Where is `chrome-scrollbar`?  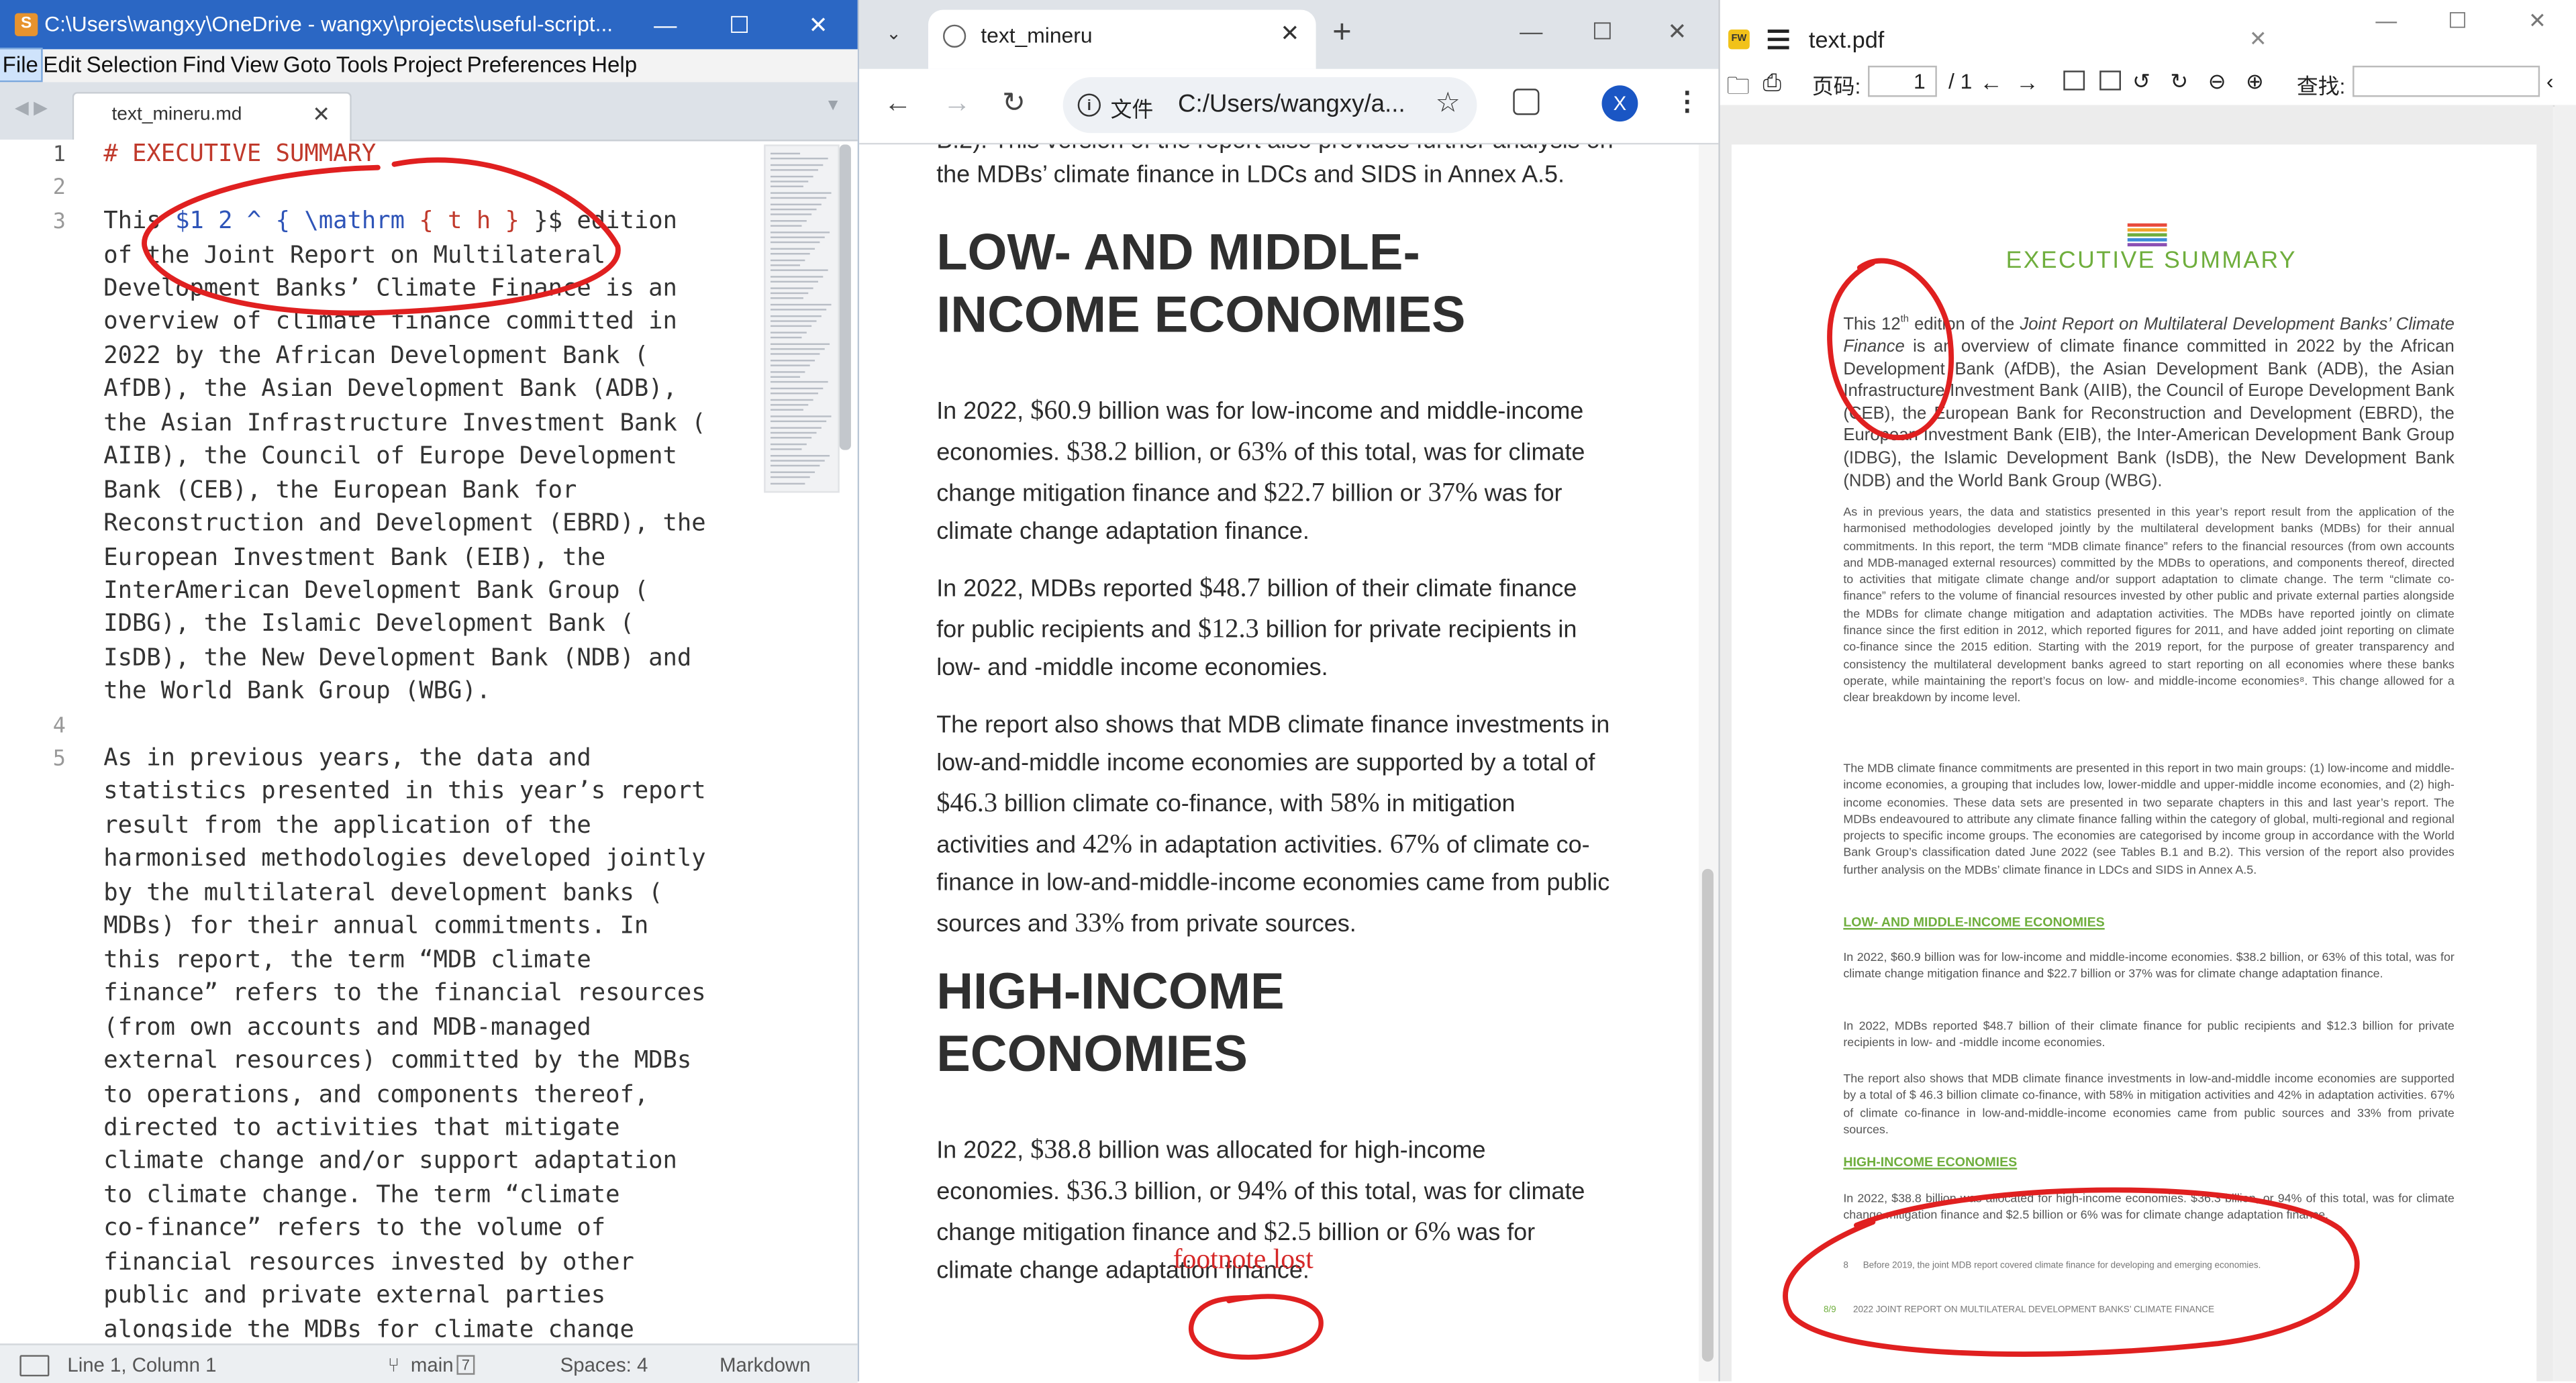
chrome-scrollbar is located at coordinates (1708, 763).